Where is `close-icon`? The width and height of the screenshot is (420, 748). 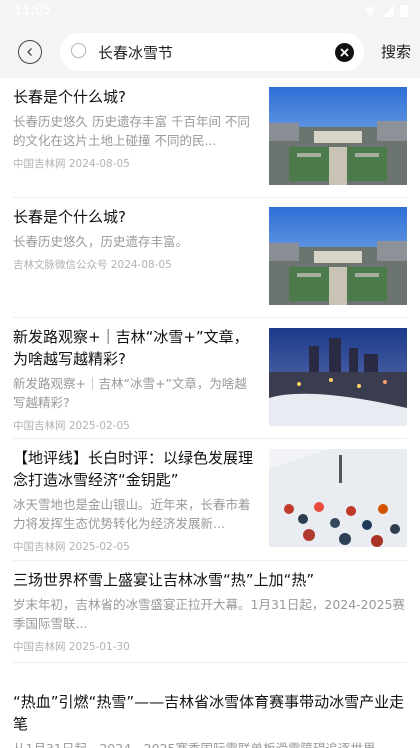 close-icon is located at coordinates (344, 52).